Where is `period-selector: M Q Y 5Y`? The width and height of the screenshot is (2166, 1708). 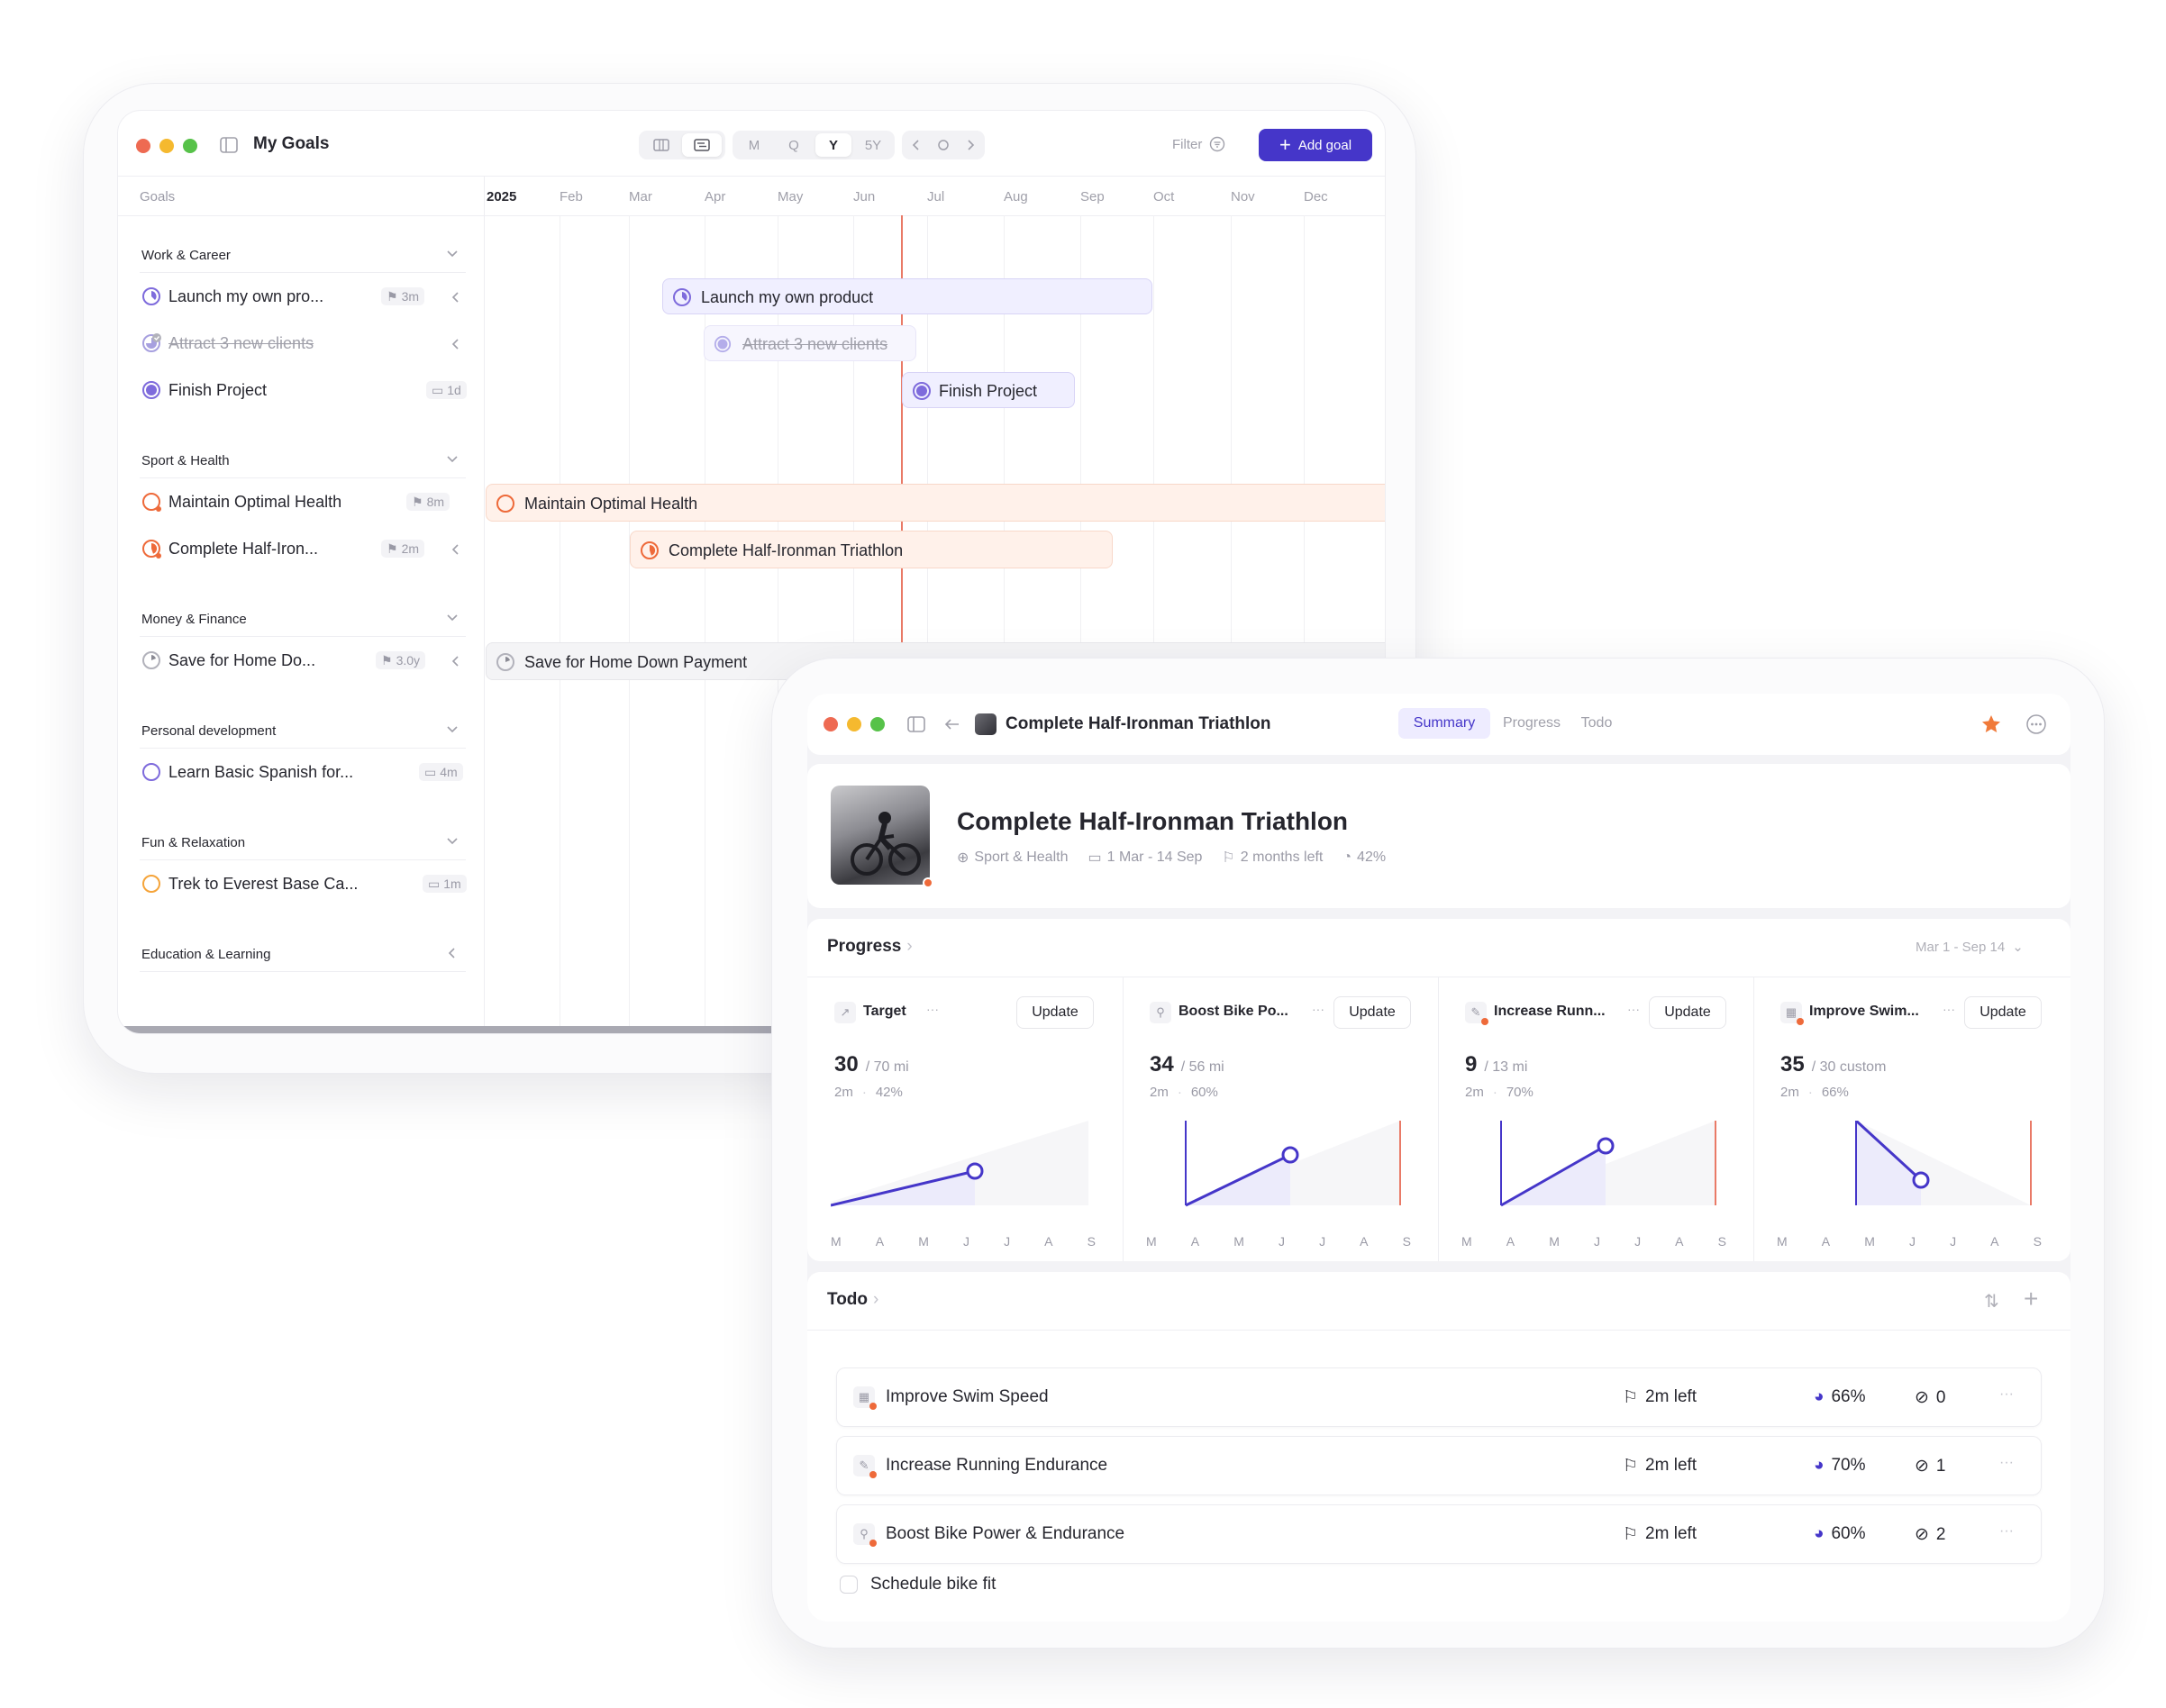 period-selector: M Q Y 5Y is located at coordinates (814, 145).